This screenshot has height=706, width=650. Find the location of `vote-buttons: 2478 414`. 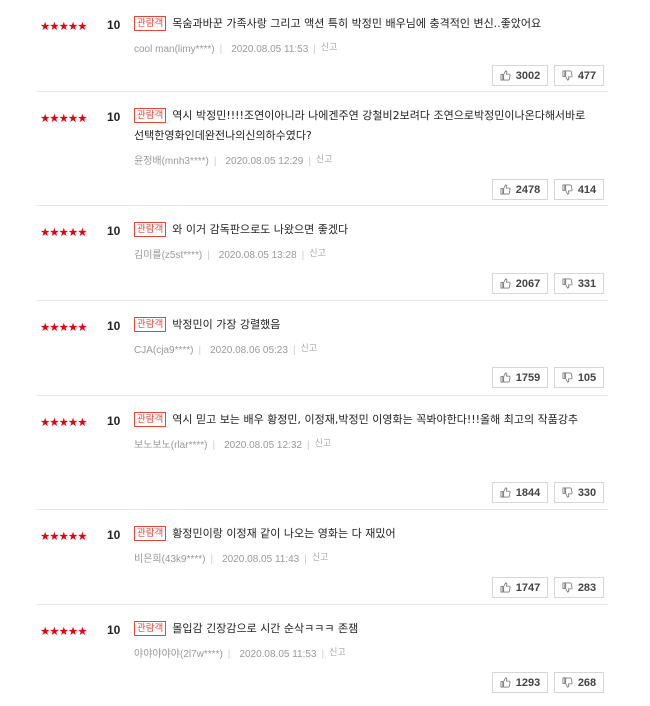

vote-buttons: 2478 414 is located at coordinates (548, 189).